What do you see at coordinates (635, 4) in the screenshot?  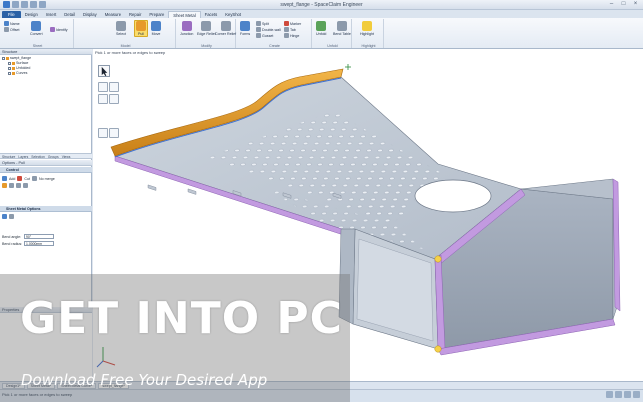 I see `close-button: ×` at bounding box center [635, 4].